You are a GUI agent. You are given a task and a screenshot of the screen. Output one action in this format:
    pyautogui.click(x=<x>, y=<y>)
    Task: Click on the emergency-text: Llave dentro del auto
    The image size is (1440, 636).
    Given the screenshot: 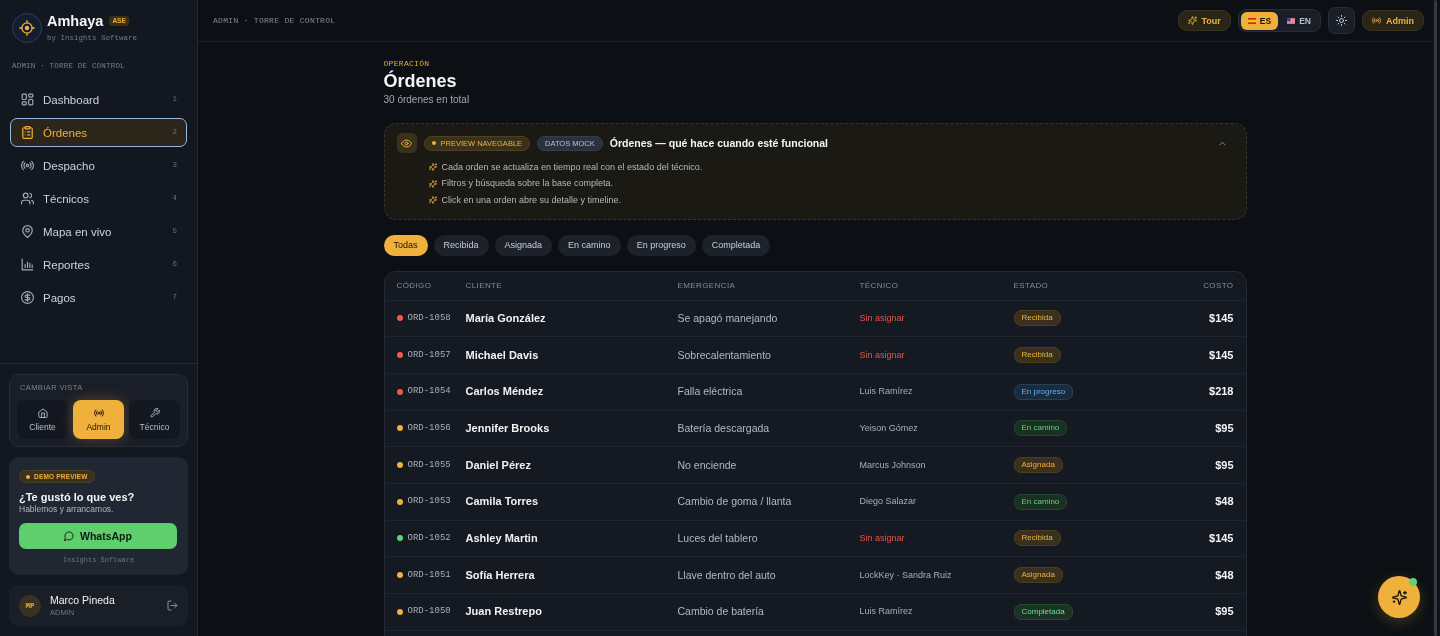 What is the action you would take?
    pyautogui.click(x=727, y=575)
    